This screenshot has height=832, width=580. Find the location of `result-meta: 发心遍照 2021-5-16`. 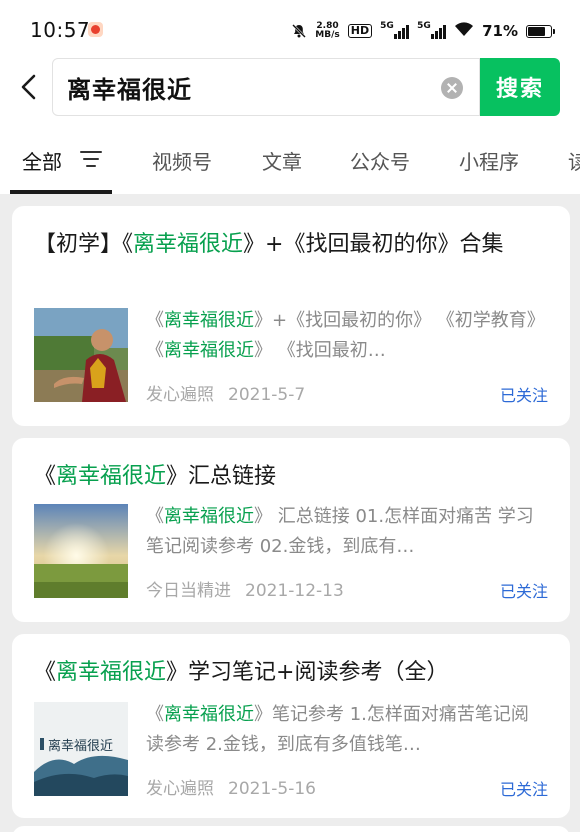

result-meta: 发心遍照 2021-5-16 is located at coordinates (231, 786).